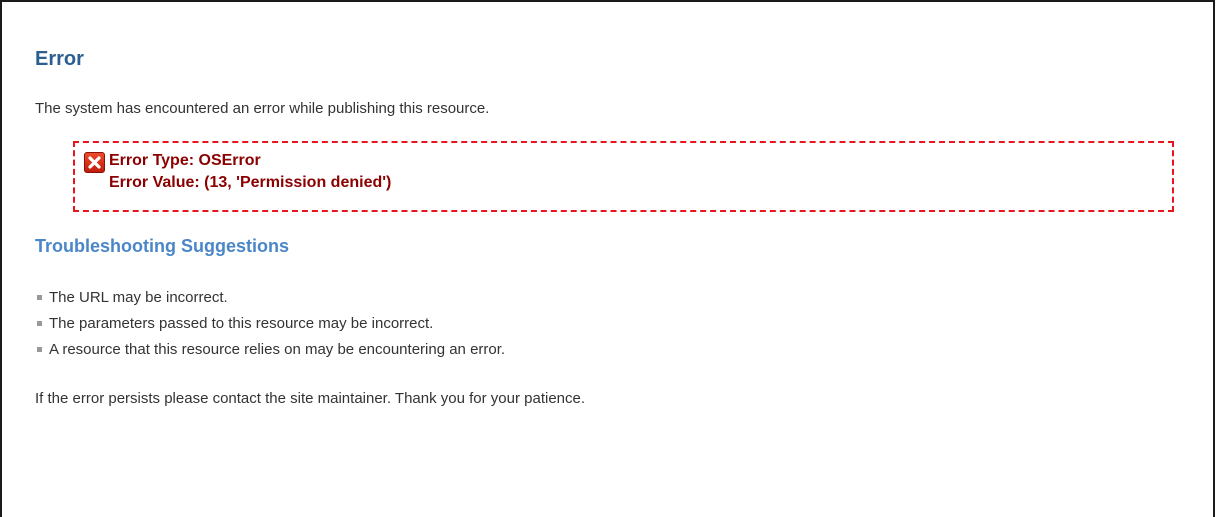 The height and width of the screenshot is (517, 1217). Describe the element at coordinates (138, 297) in the screenshot. I see `suggestion-text: The URL may be incorrect.` at that location.